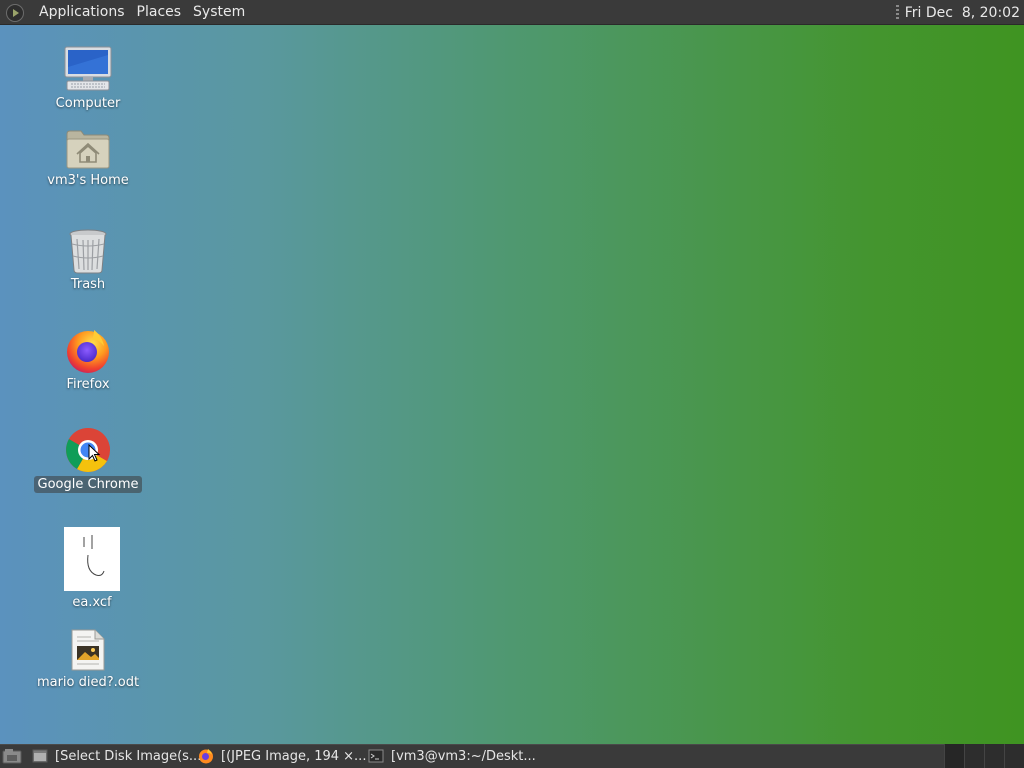 The width and height of the screenshot is (1024, 768). I want to click on xcf-thumbnail-icon, so click(92, 559).